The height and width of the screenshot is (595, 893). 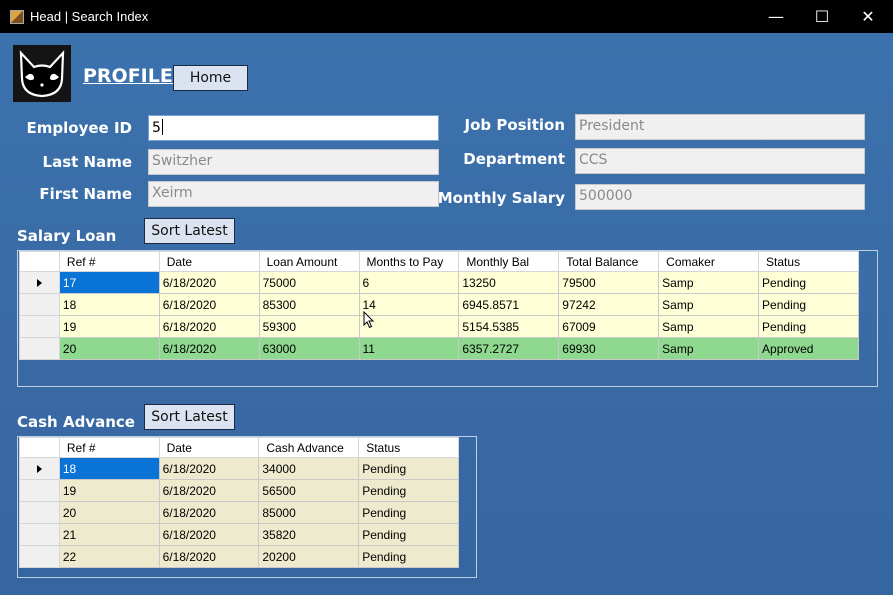 I want to click on salary-loan-sort-button: Sort Latest, so click(x=189, y=231).